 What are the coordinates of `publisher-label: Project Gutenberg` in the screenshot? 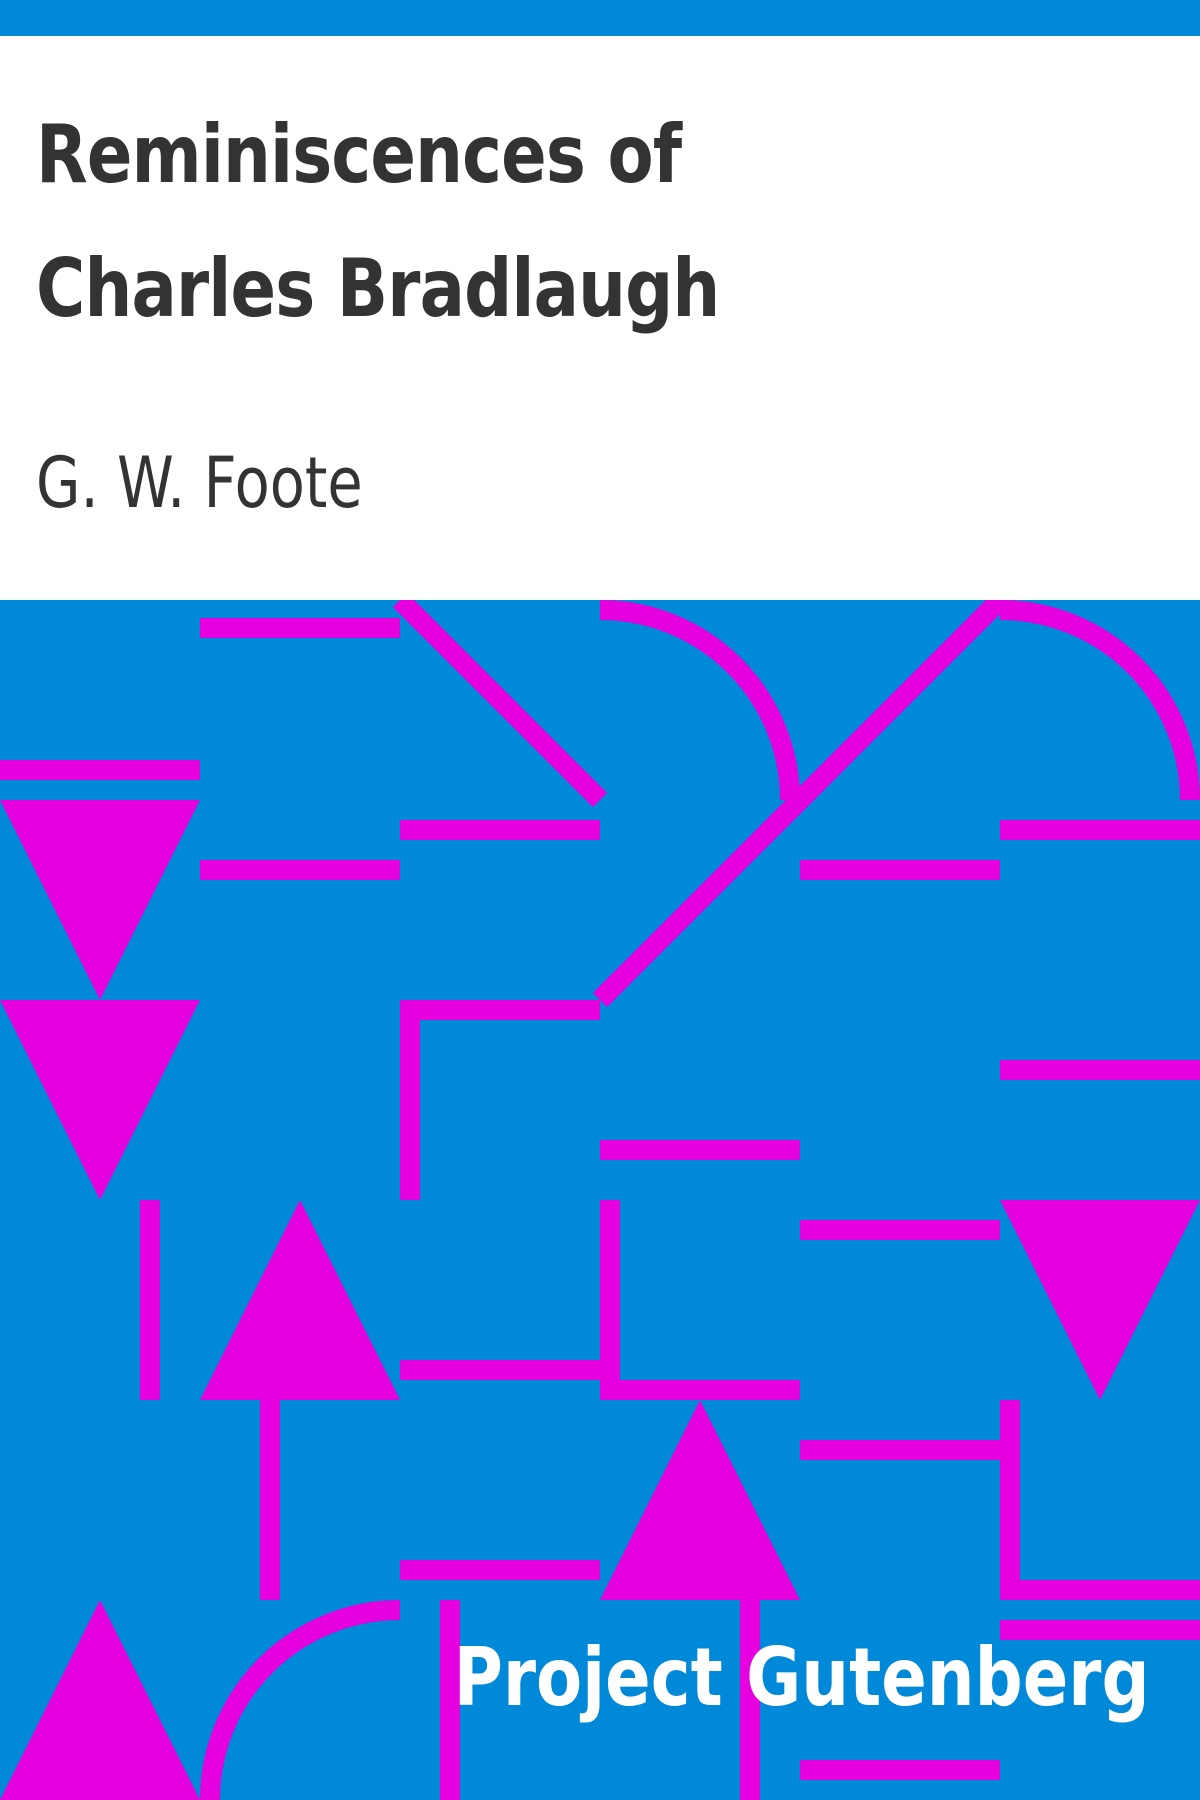 It's located at (802, 1677).